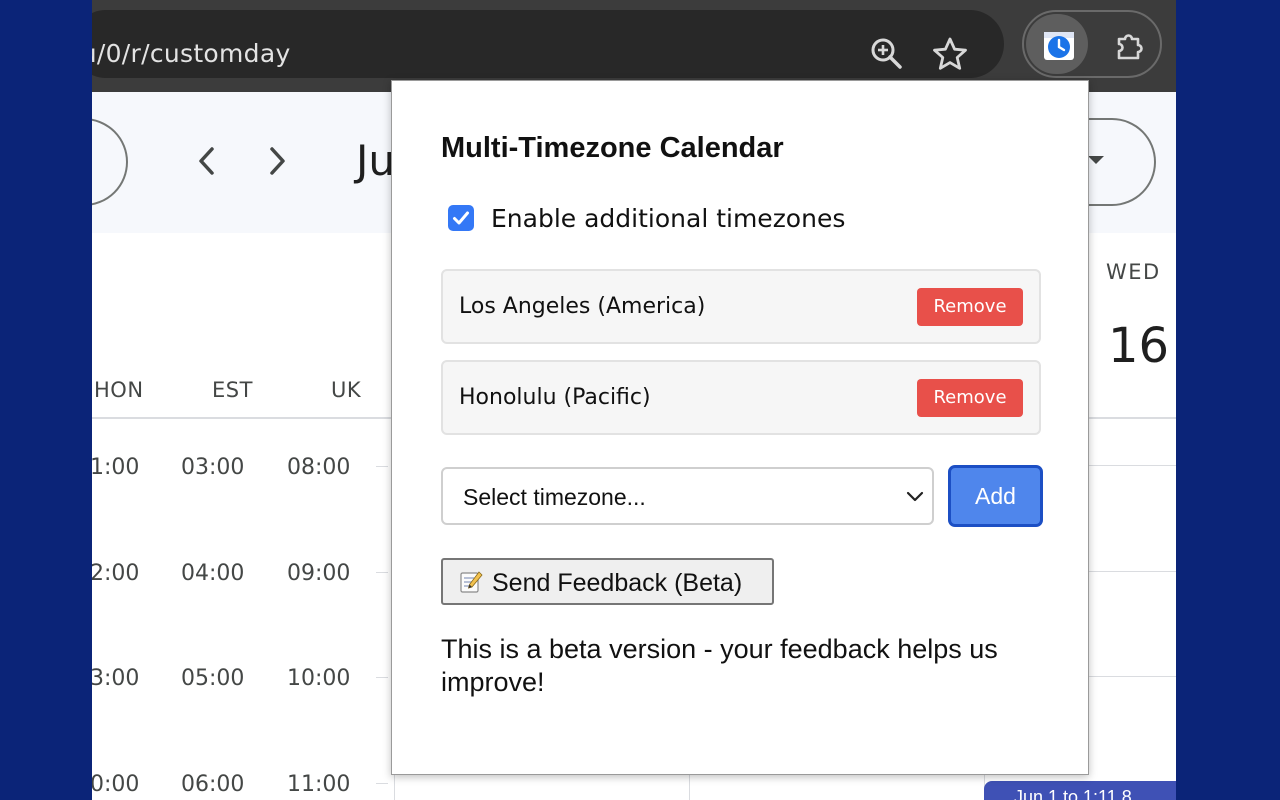 The image size is (1280, 800). Describe the element at coordinates (887, 54) in the screenshot. I see `zoom-in-icon` at that location.